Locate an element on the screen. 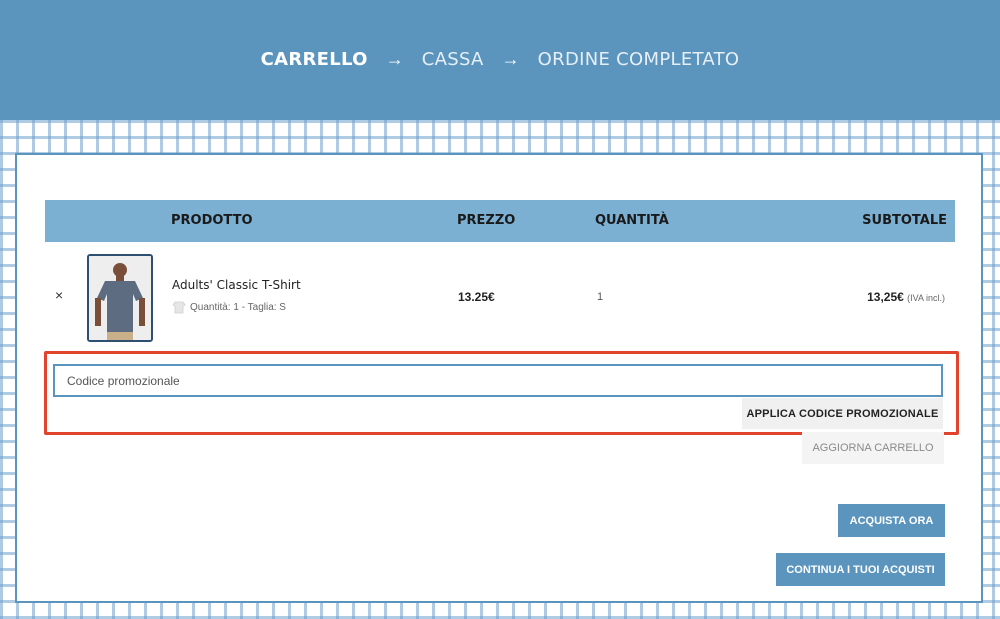 Image resolution: width=1000 pixels, height=619 pixels. tshirt-icon is located at coordinates (179, 307).